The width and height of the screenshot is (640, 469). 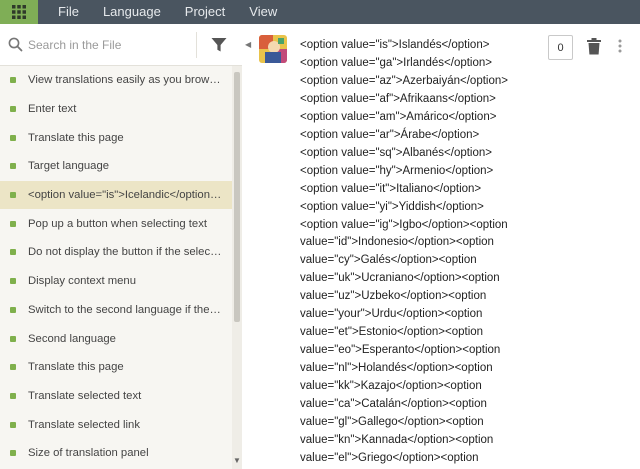 I want to click on chevron-down-icon: ▼, so click(x=237, y=460).